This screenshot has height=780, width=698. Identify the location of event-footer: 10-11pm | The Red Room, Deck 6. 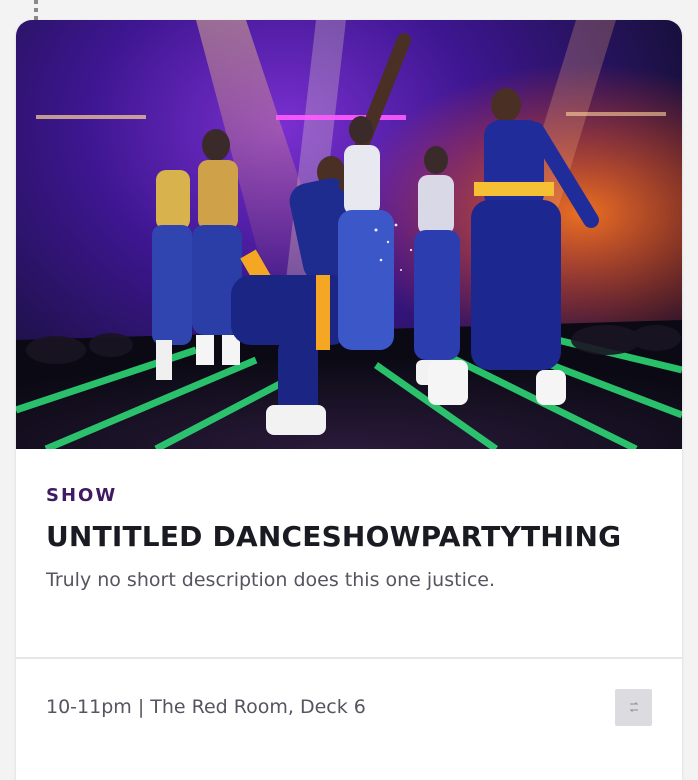
(349, 709).